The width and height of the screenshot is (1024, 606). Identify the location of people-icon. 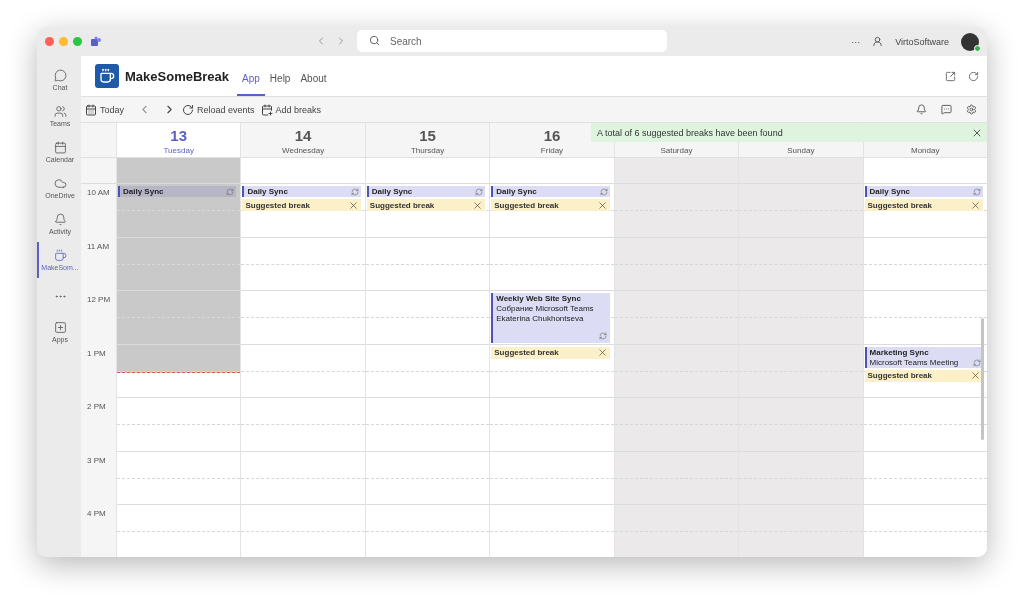
(60, 111).